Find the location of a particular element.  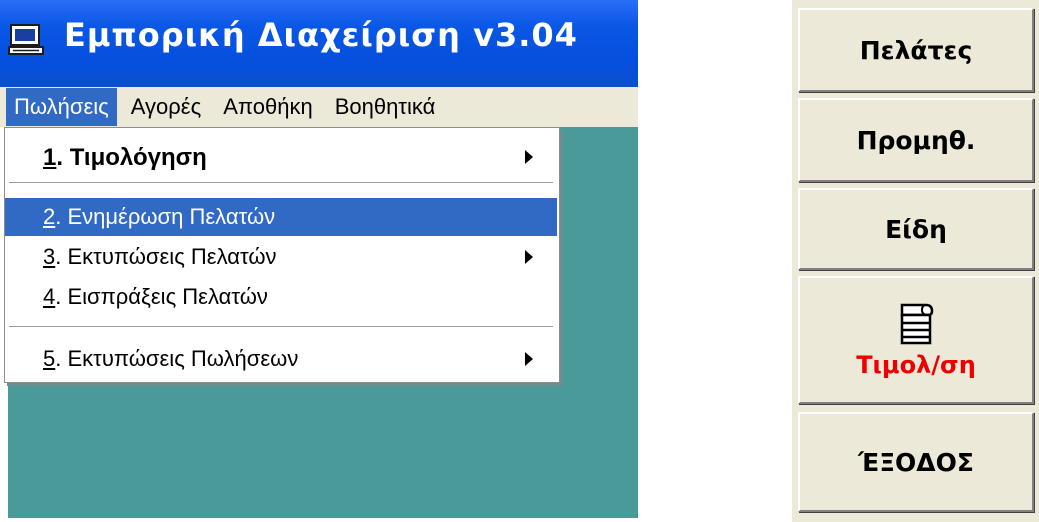

menu-item-key: 3 is located at coordinates (49, 256).